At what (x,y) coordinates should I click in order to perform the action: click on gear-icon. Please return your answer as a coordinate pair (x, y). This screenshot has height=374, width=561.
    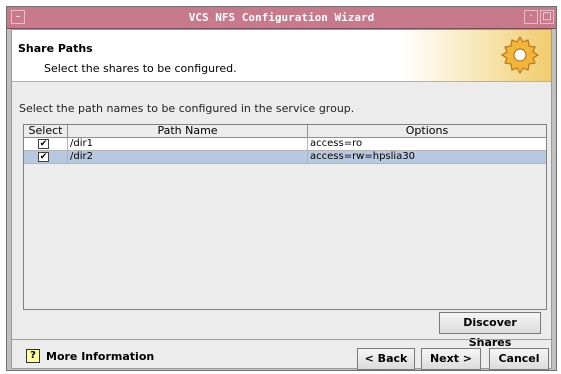
    Looking at the image, I should click on (520, 55).